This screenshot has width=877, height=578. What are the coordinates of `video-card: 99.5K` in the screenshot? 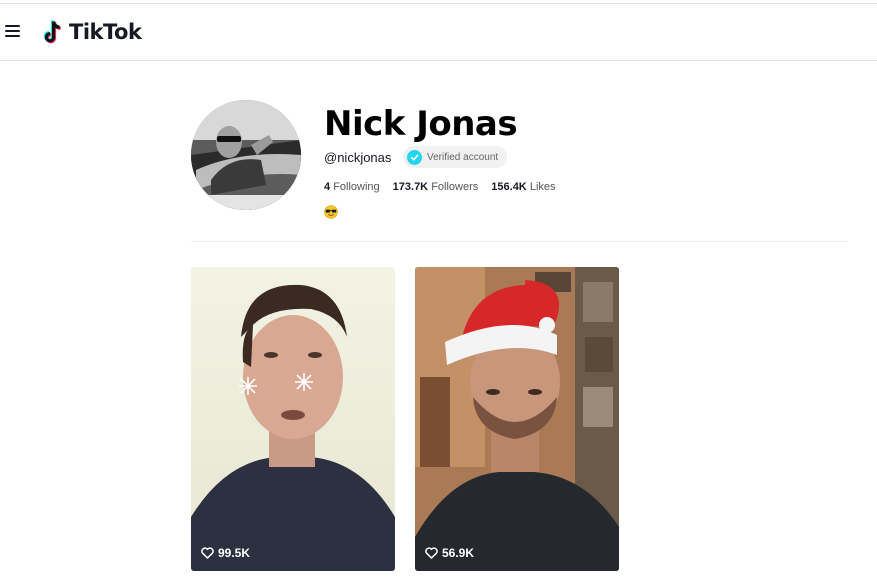 It's located at (293, 419).